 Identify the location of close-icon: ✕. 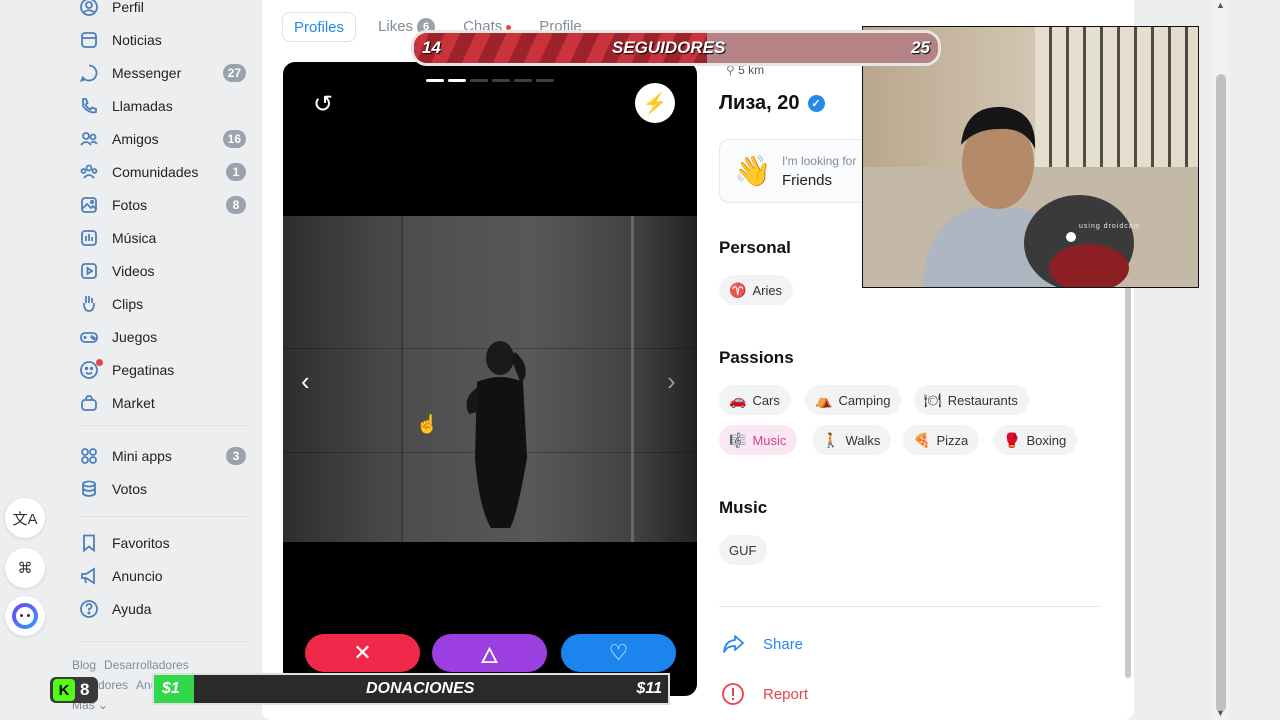
(362, 652).